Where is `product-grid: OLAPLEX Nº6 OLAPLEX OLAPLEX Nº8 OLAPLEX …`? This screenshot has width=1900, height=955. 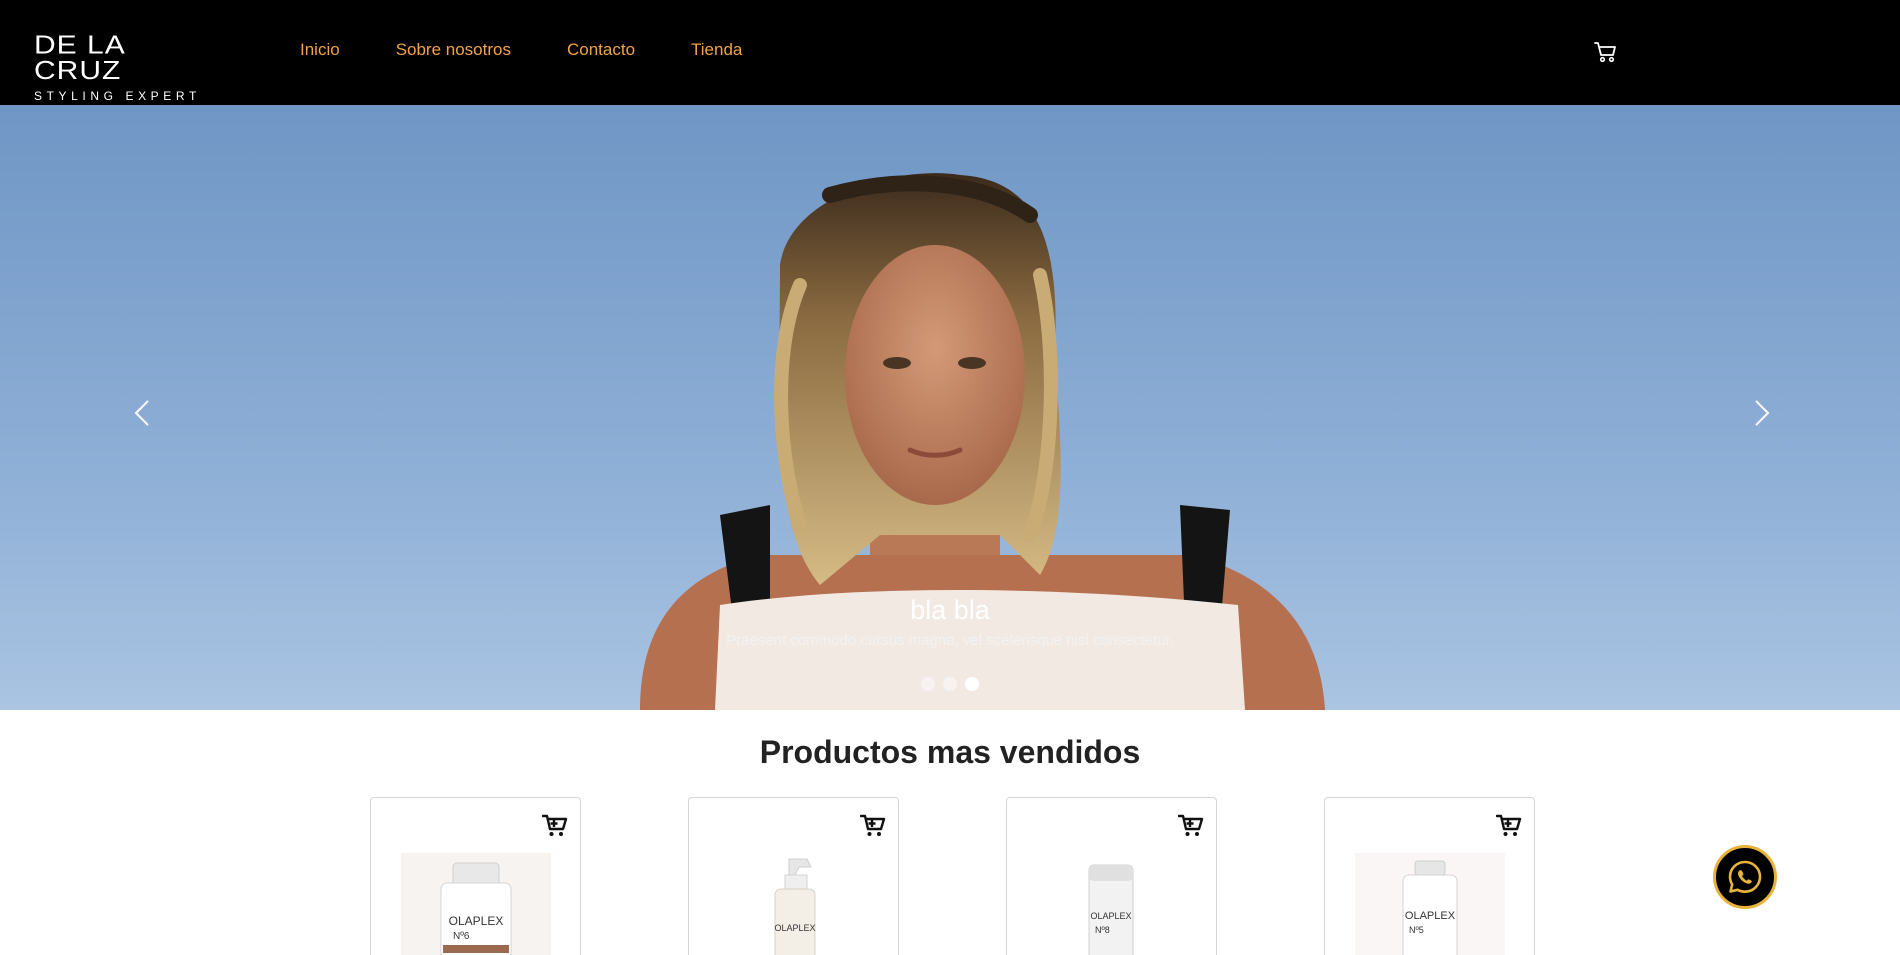
product-grid: OLAPLEX Nº6 OLAPLEX OLAPLEX Nº8 OLAPLEX … is located at coordinates (952, 876).